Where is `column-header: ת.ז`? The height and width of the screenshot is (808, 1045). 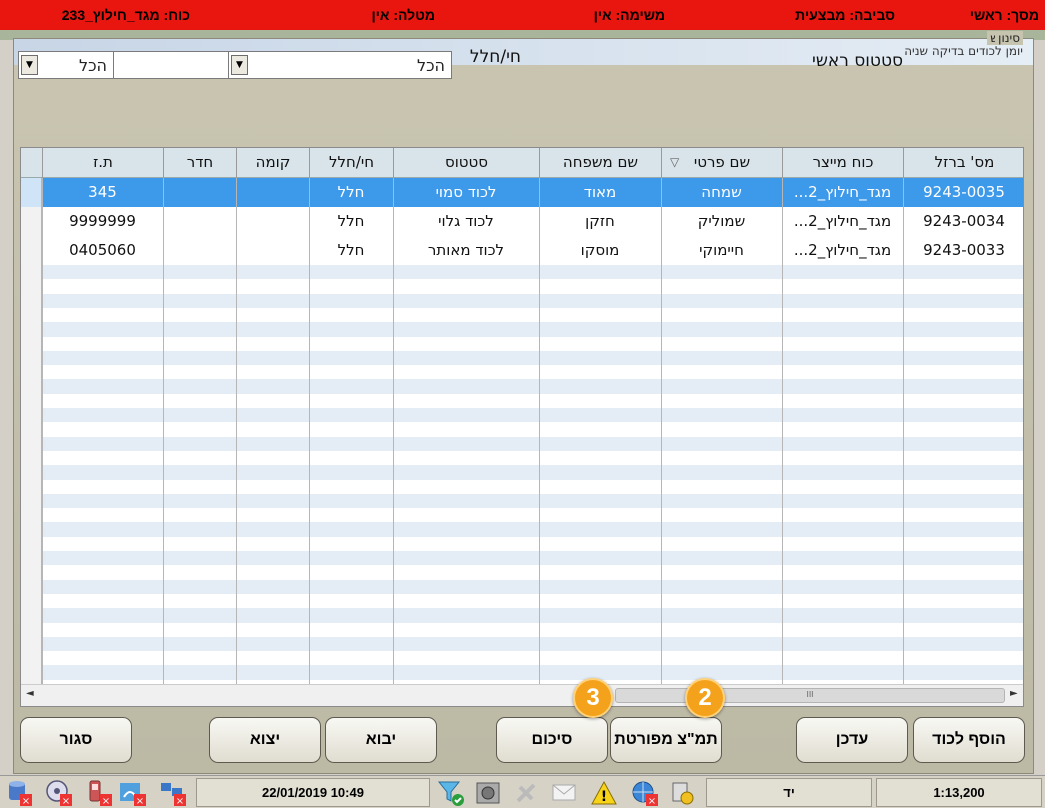
column-header: ת.ז is located at coordinates (102, 163).